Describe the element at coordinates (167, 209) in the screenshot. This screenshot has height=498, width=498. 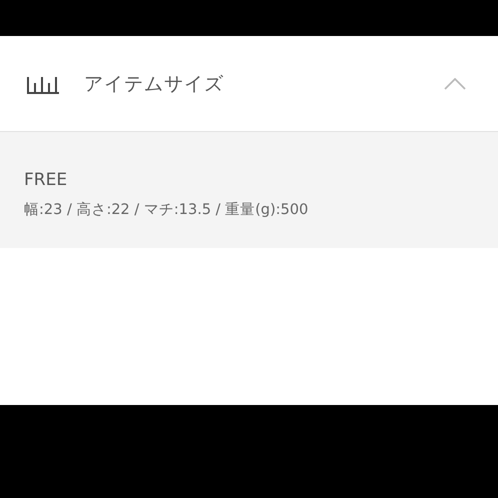
I see `size-details: 幅:23 / 高さ:22 / マチ:13.5 / 重量(g):500` at that location.